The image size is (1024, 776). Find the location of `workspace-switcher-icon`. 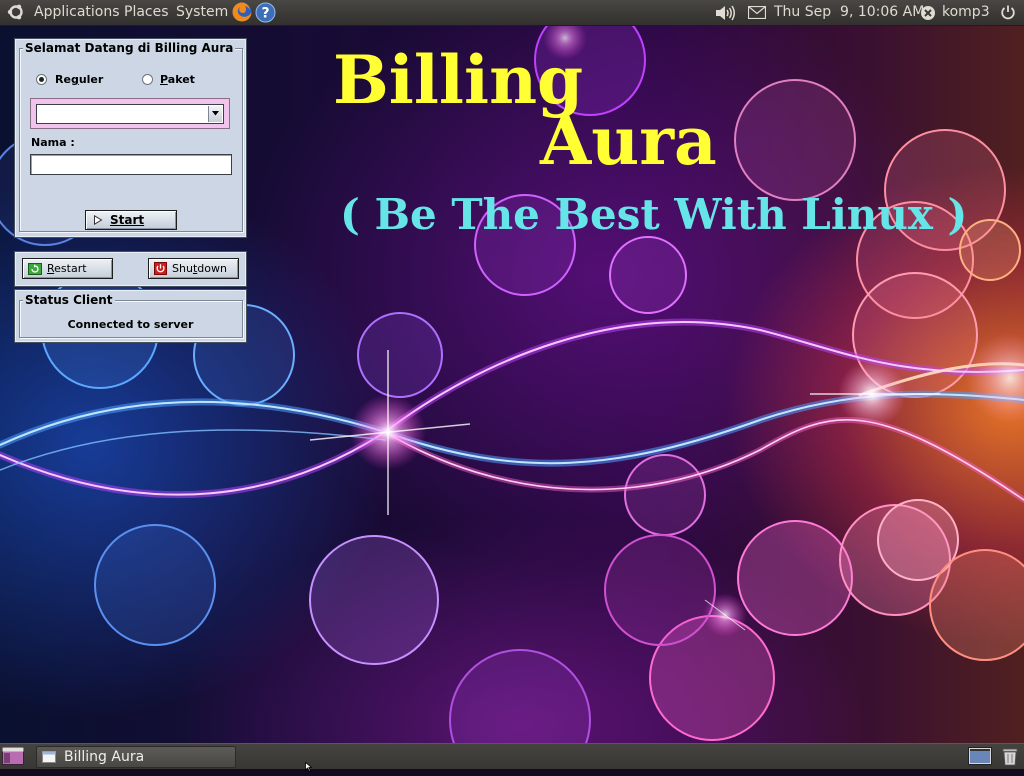

workspace-switcher-icon is located at coordinates (980, 758).